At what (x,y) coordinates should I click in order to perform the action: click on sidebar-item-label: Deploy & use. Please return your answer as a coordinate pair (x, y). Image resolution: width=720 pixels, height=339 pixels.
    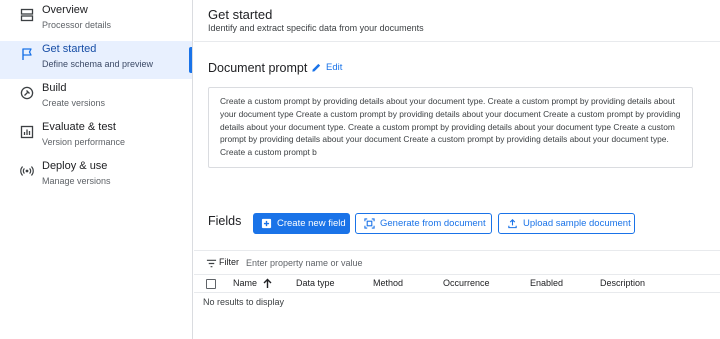
    Looking at the image, I should click on (75, 166).